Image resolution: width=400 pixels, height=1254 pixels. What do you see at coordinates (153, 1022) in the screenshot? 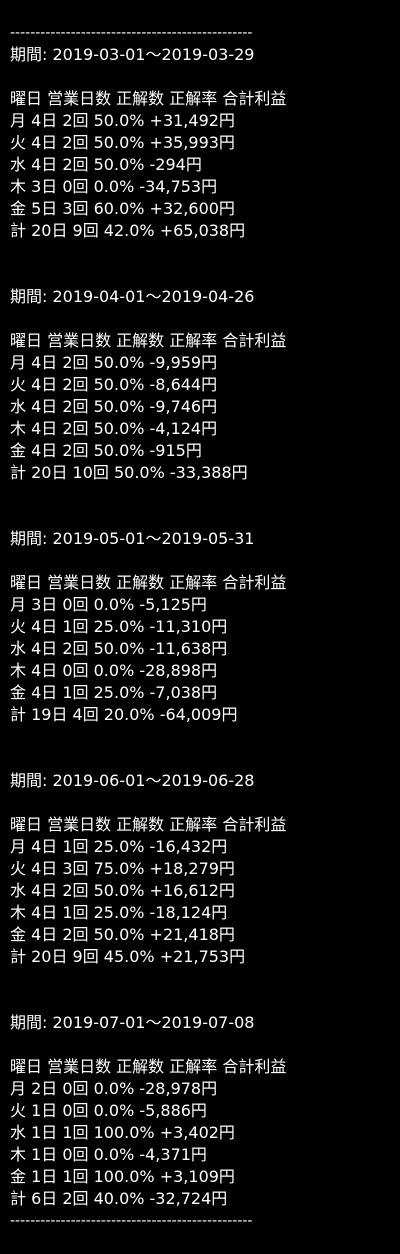
I see `period-range: 2019-07-01～2019-07-08` at bounding box center [153, 1022].